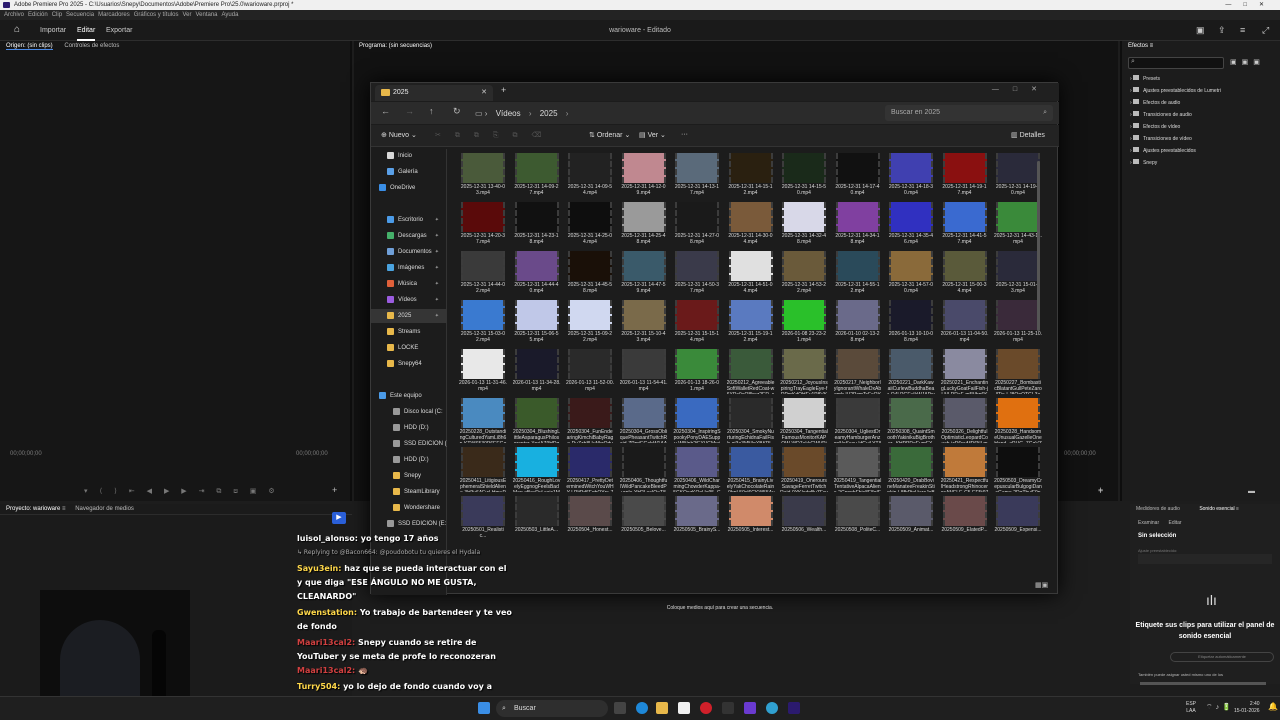 This screenshot has width=1280, height=720. Describe the element at coordinates (33, 509) in the screenshot. I see `tab-project: Proyecto: warioware` at that location.